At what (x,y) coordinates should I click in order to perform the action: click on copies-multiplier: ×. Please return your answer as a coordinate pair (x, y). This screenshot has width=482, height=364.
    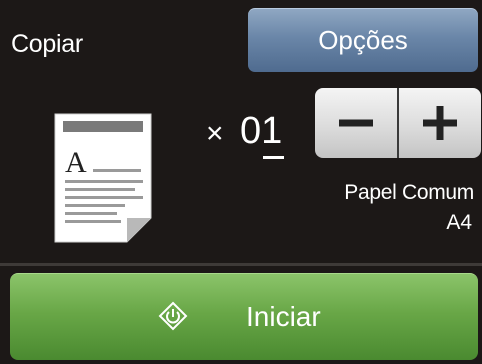
    Looking at the image, I should click on (215, 133).